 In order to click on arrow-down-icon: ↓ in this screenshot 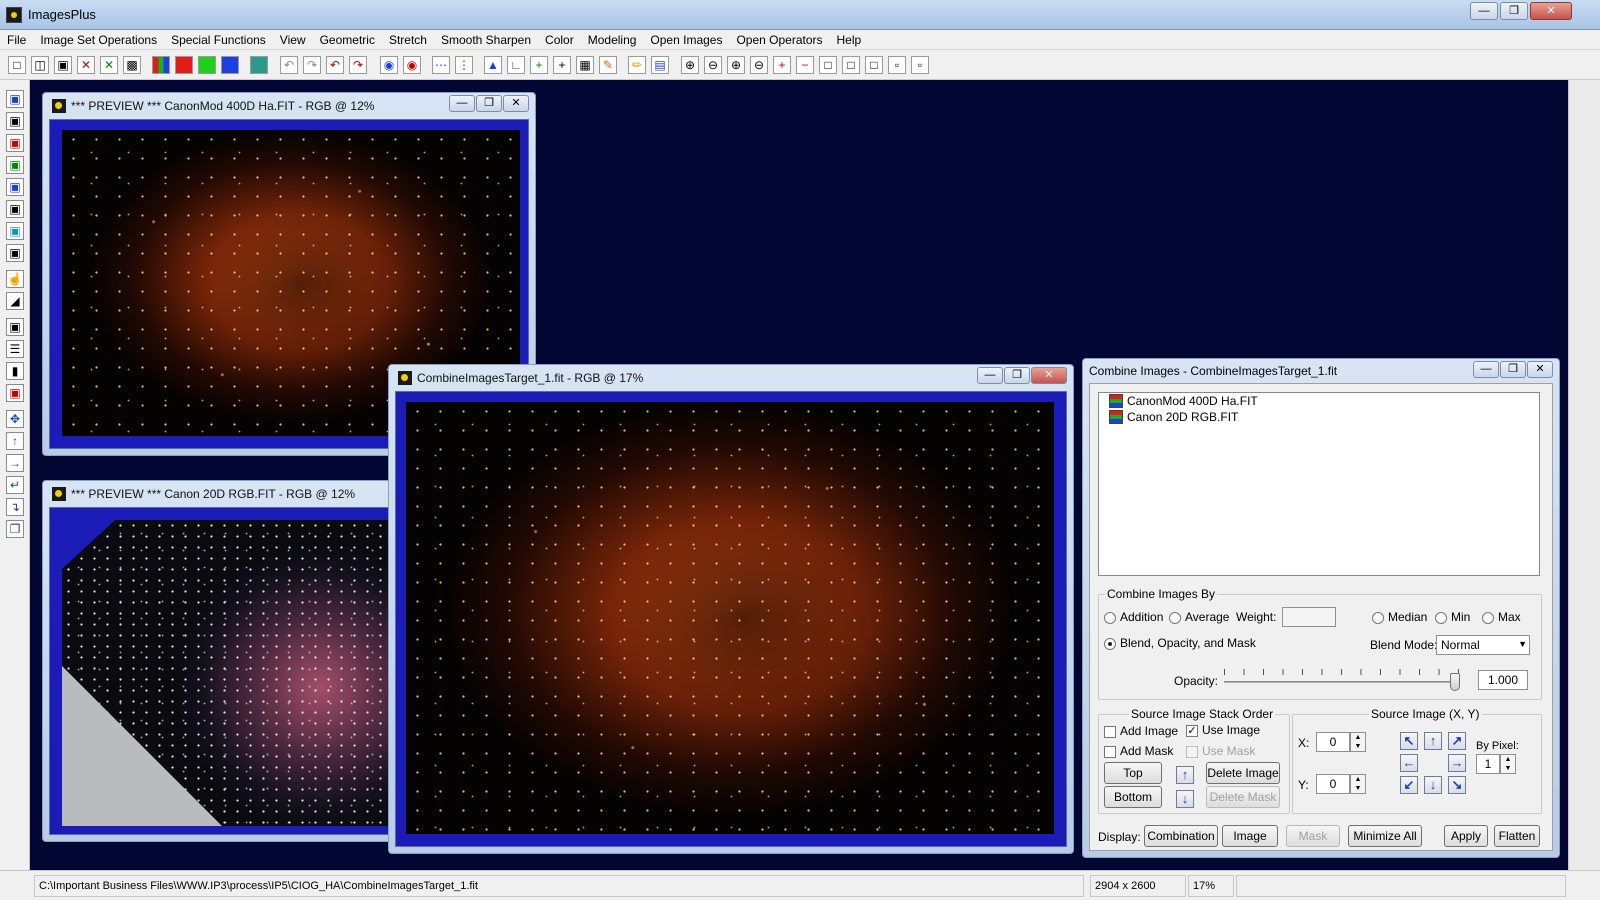, I will do `click(1433, 785)`.